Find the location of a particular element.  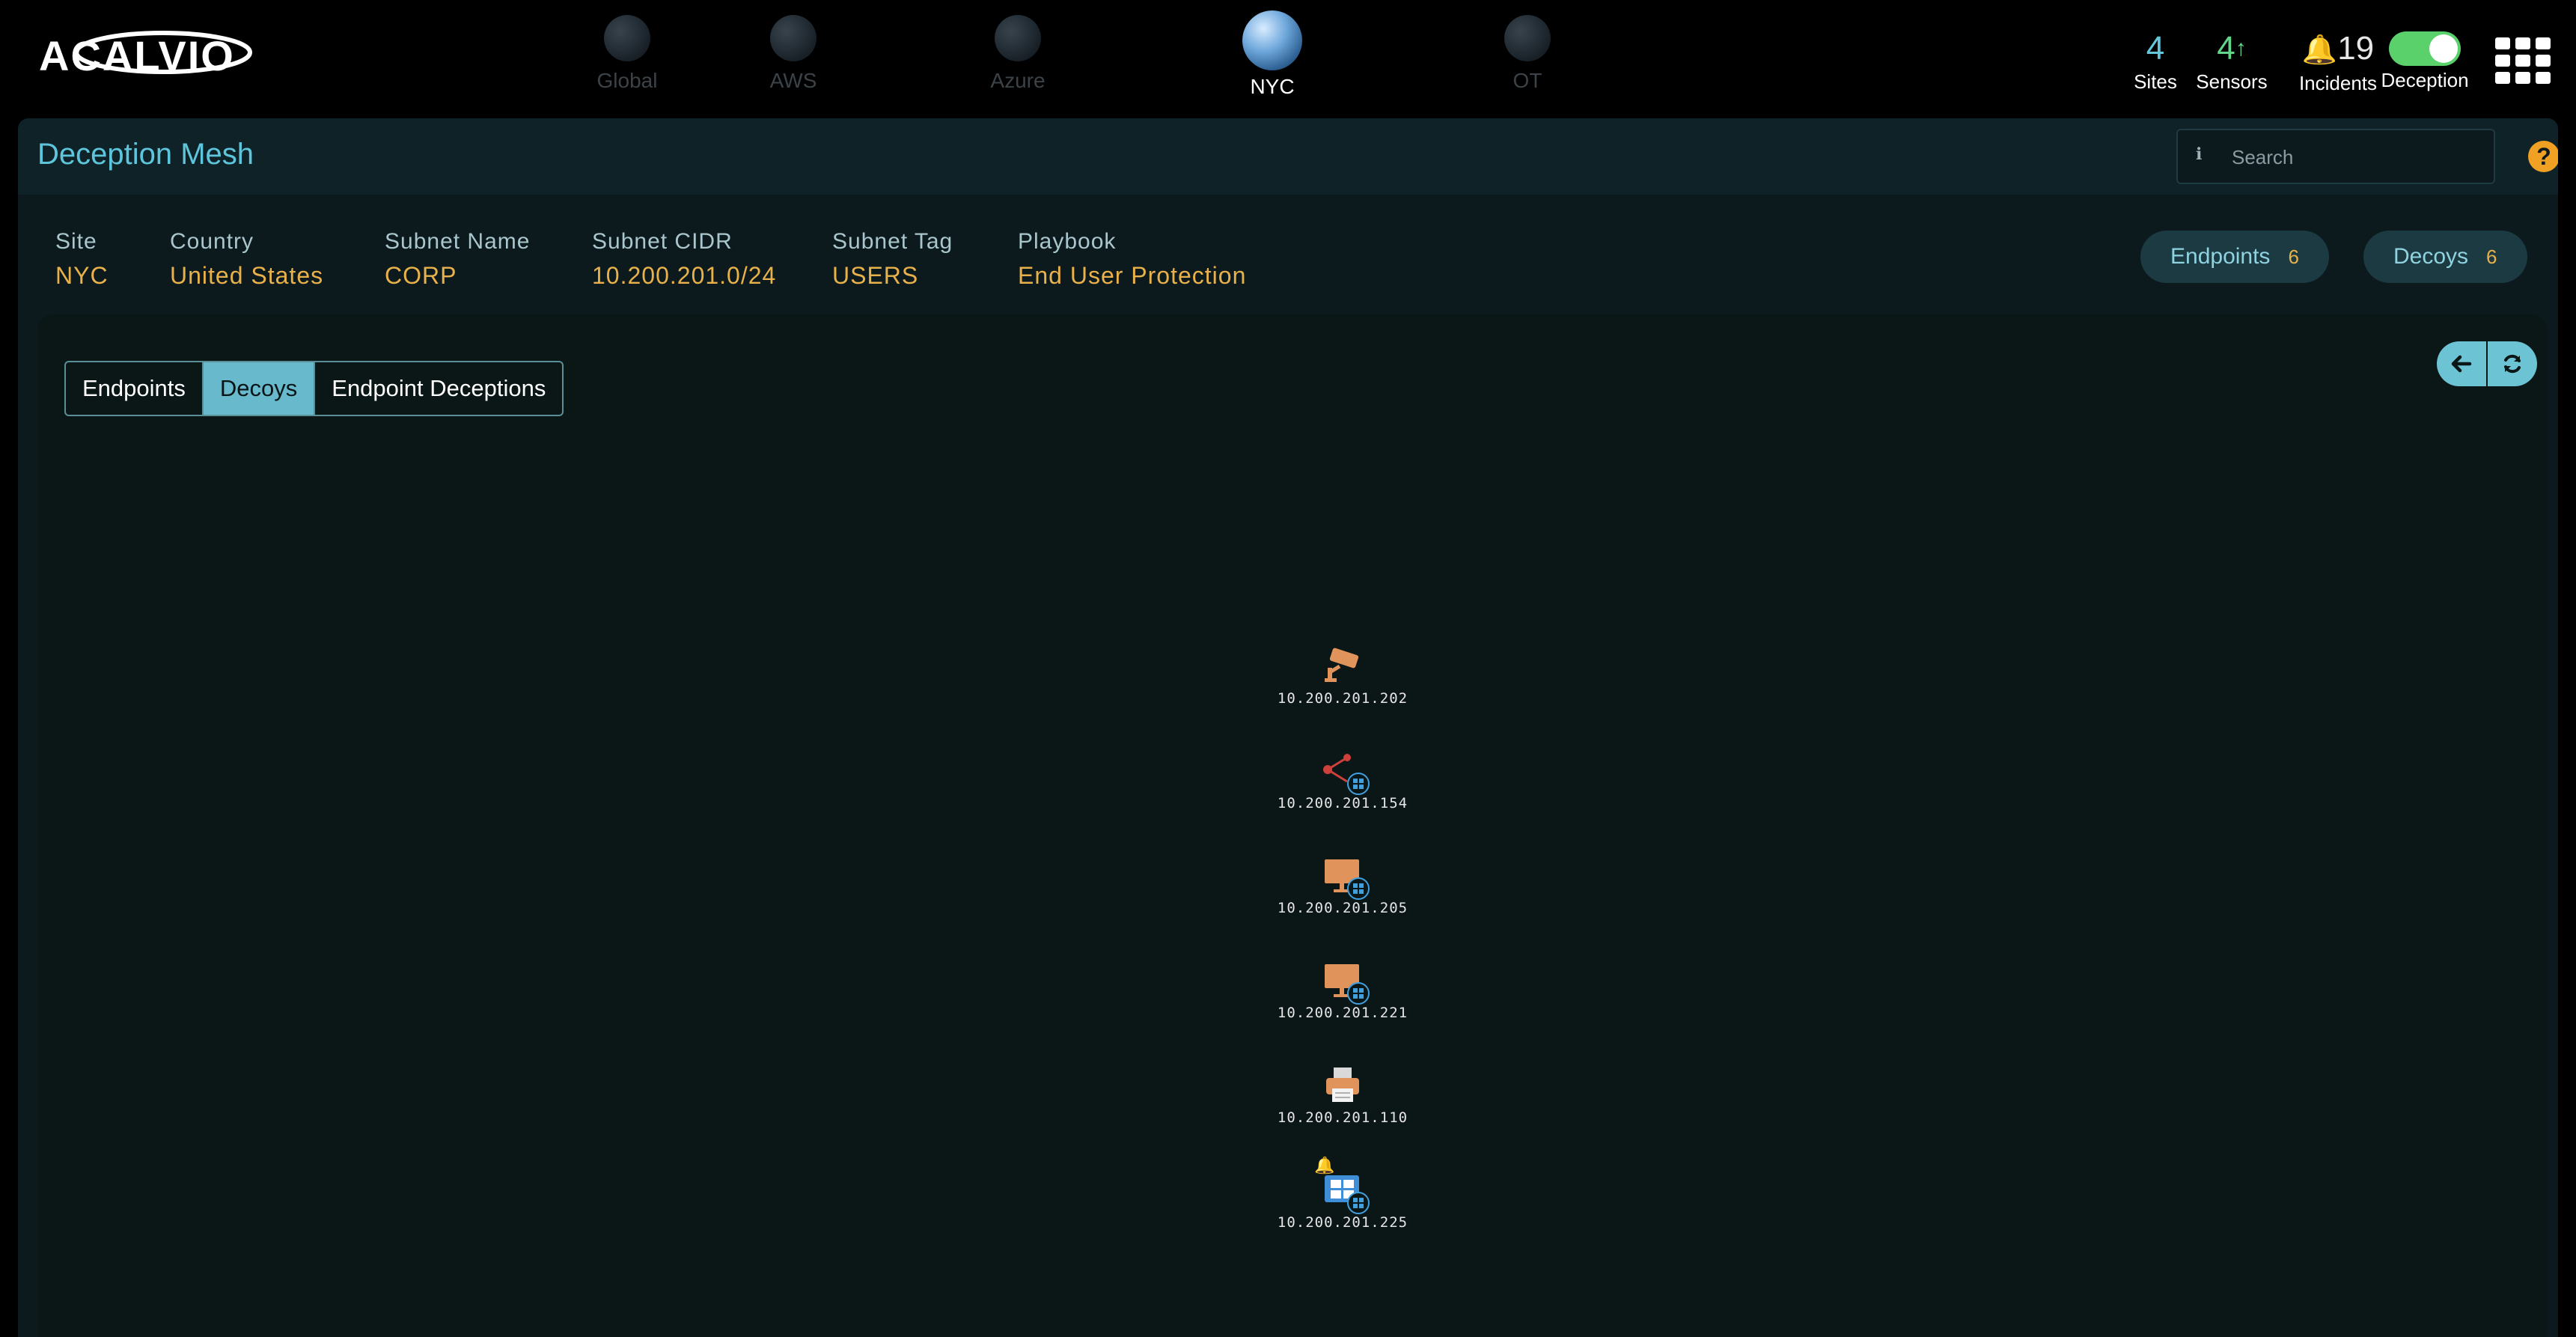

decoy-node: 🔔 10.200.201.225 is located at coordinates (1342, 1193).